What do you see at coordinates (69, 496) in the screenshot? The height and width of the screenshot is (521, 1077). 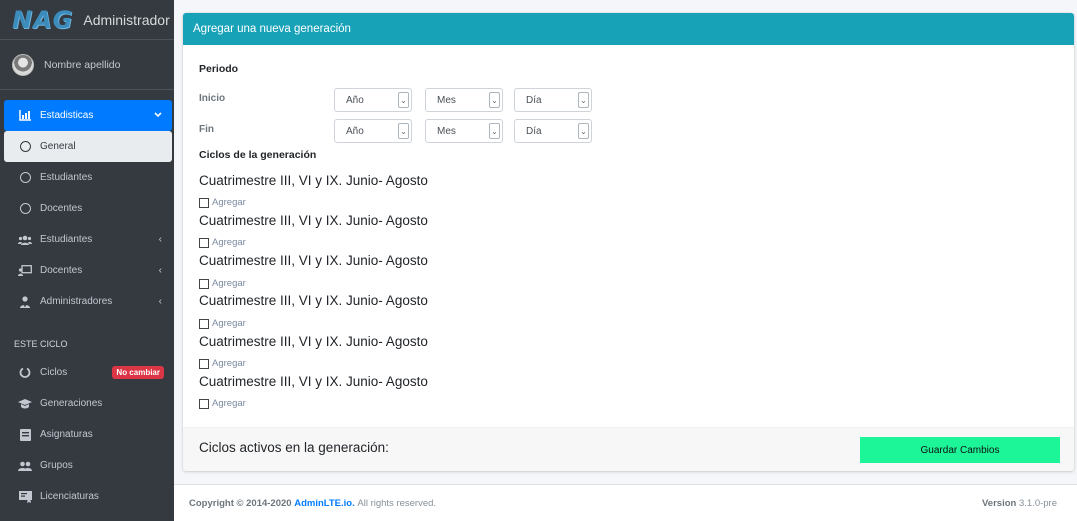 I see `sidebar-item-label: Licenciaturas` at bounding box center [69, 496].